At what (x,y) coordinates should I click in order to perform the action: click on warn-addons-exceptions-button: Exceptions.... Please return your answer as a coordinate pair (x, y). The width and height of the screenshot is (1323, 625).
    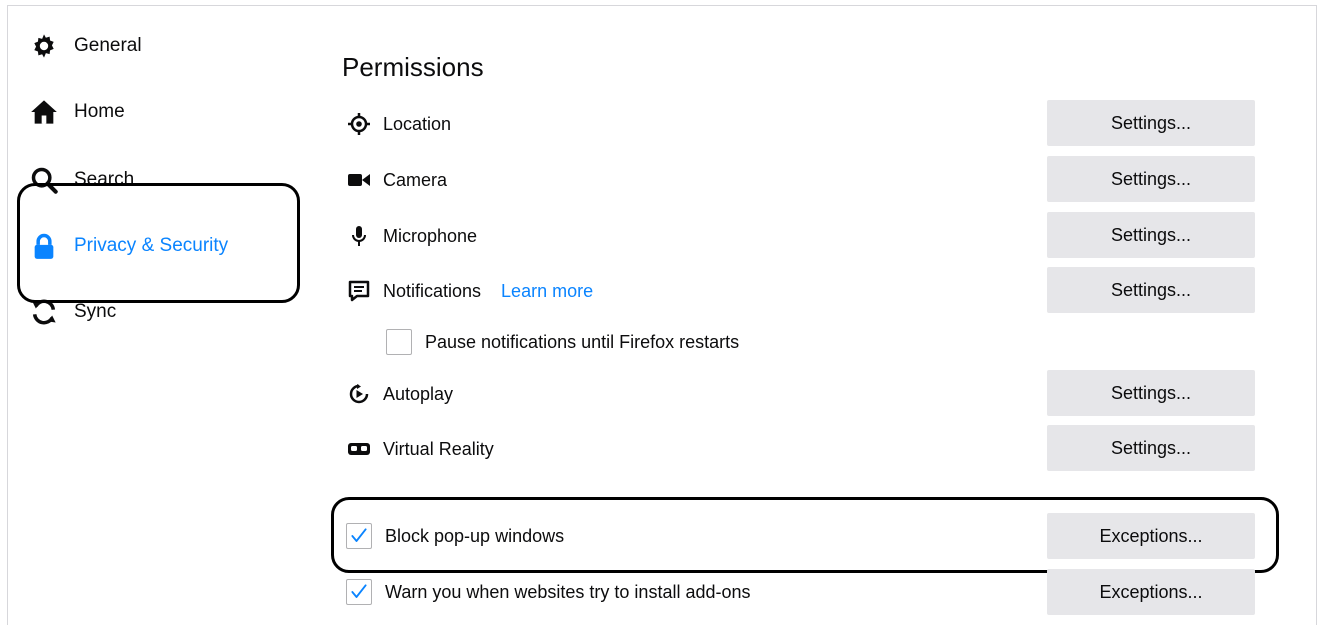
    Looking at the image, I should click on (1151, 592).